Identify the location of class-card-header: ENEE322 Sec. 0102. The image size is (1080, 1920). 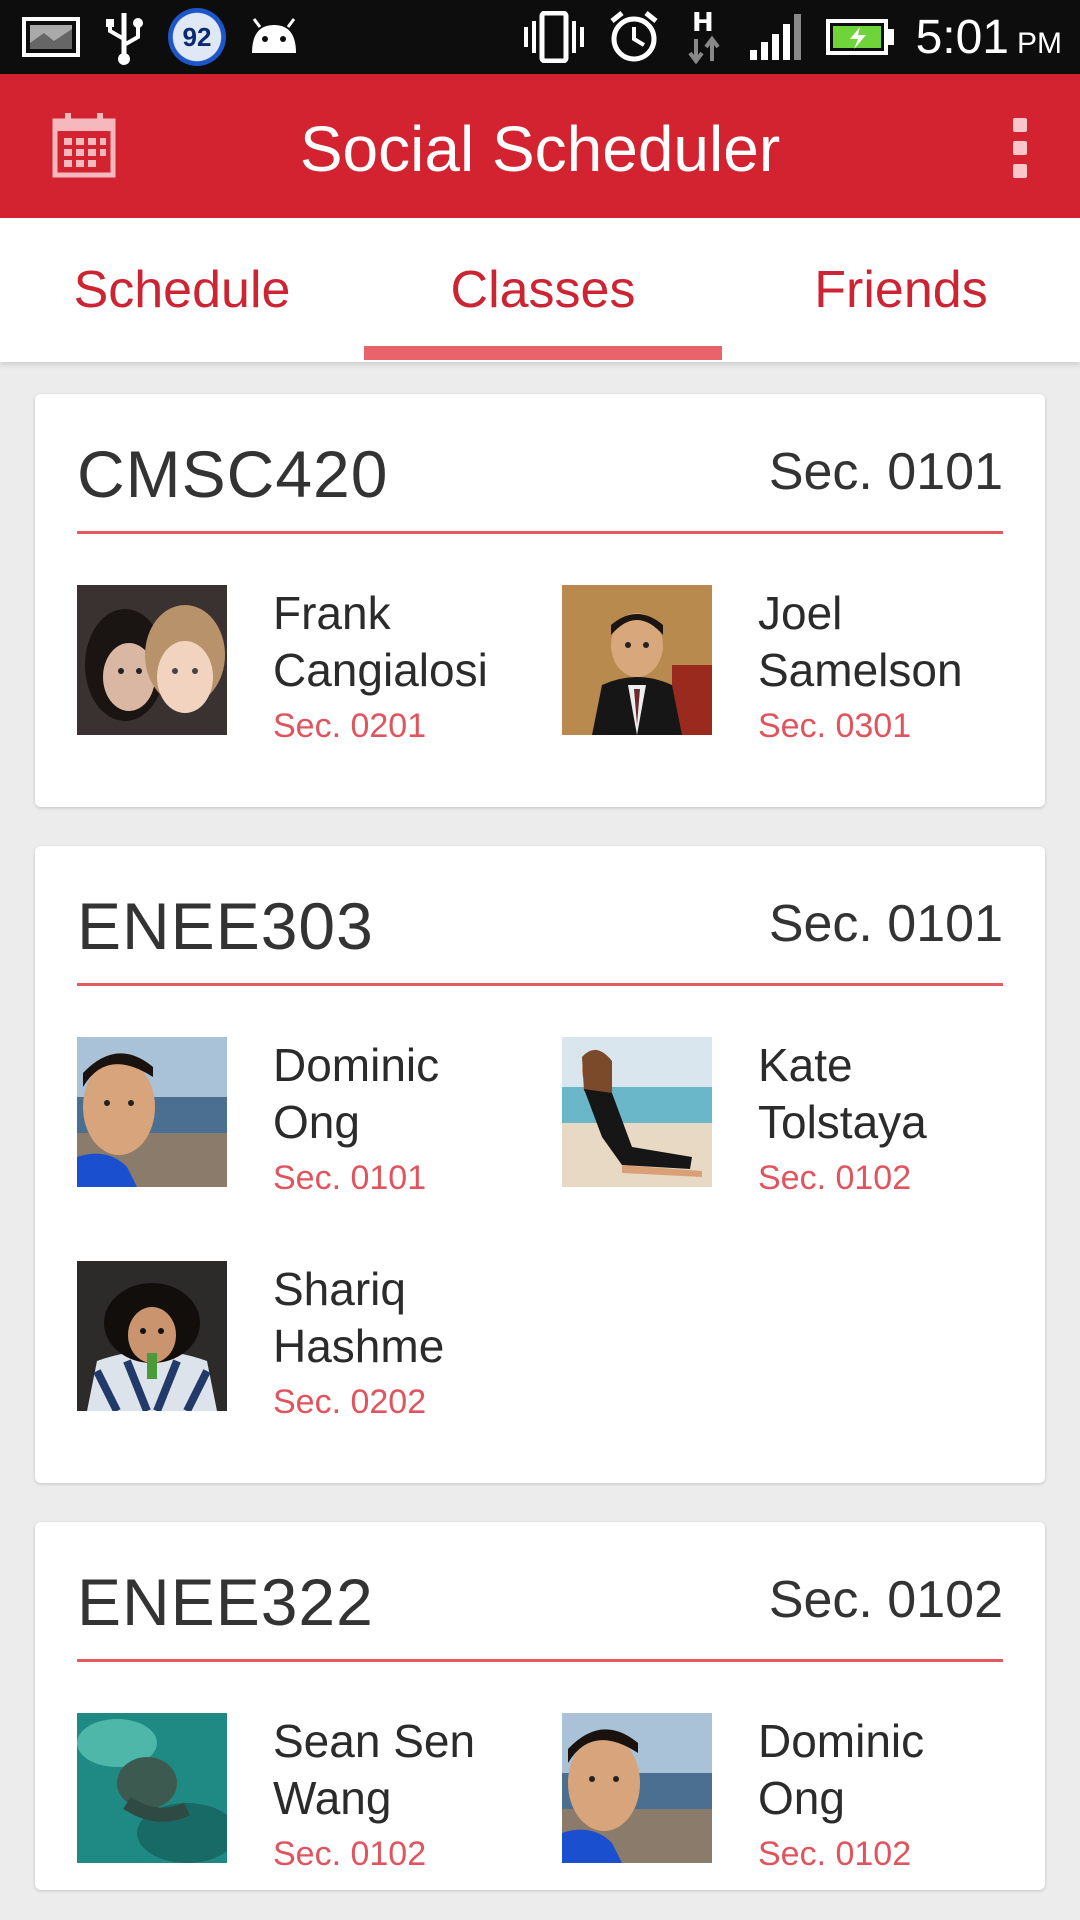
(540, 1592).